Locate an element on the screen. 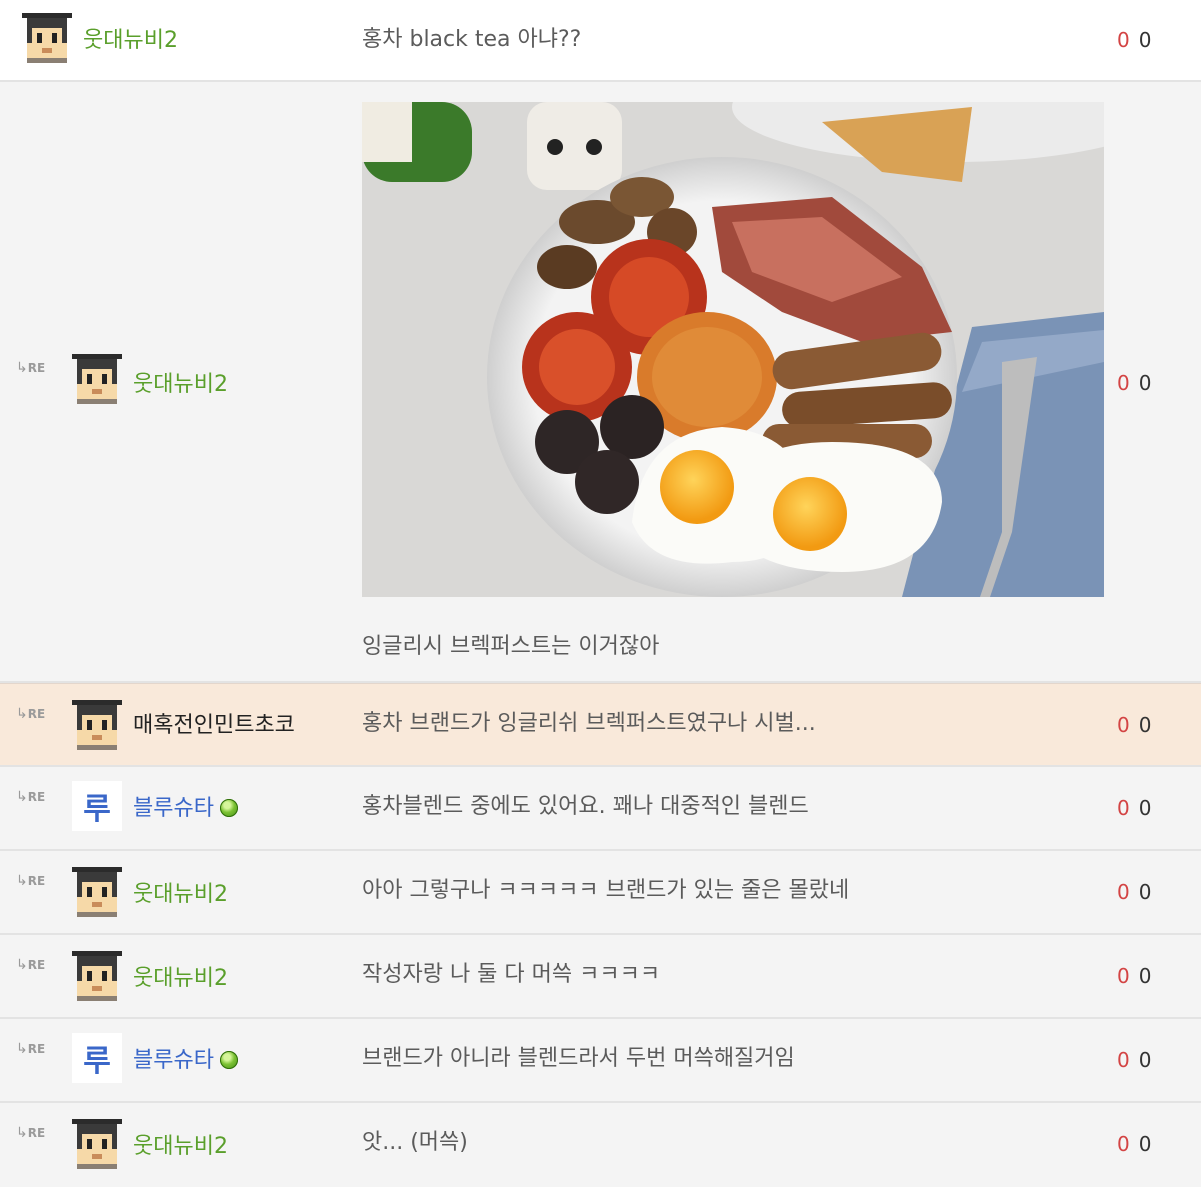 The height and width of the screenshot is (1187, 1201). comment-text: 앗... (머쓱) is located at coordinates (415, 1142).